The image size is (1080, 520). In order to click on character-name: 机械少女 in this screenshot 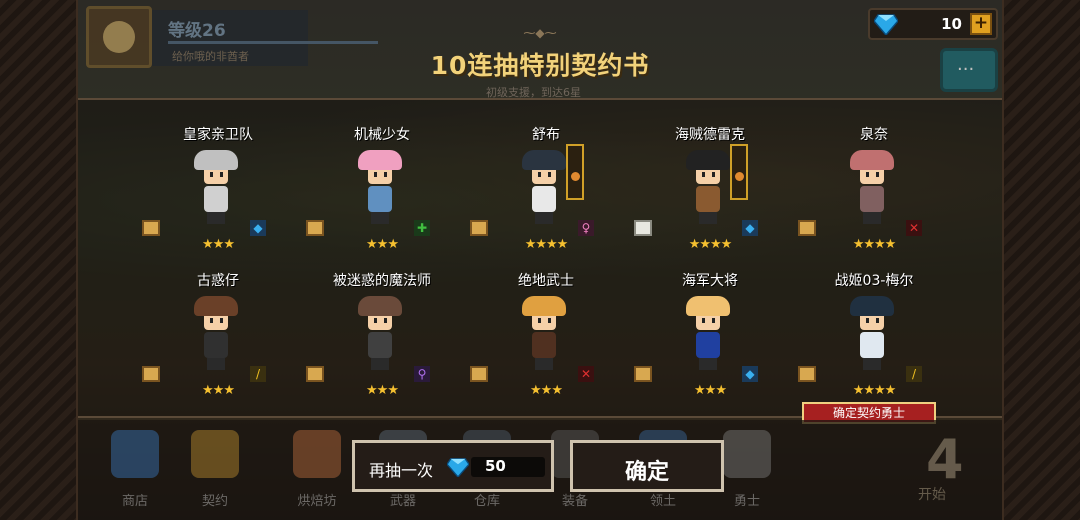, I will do `click(382, 135)`.